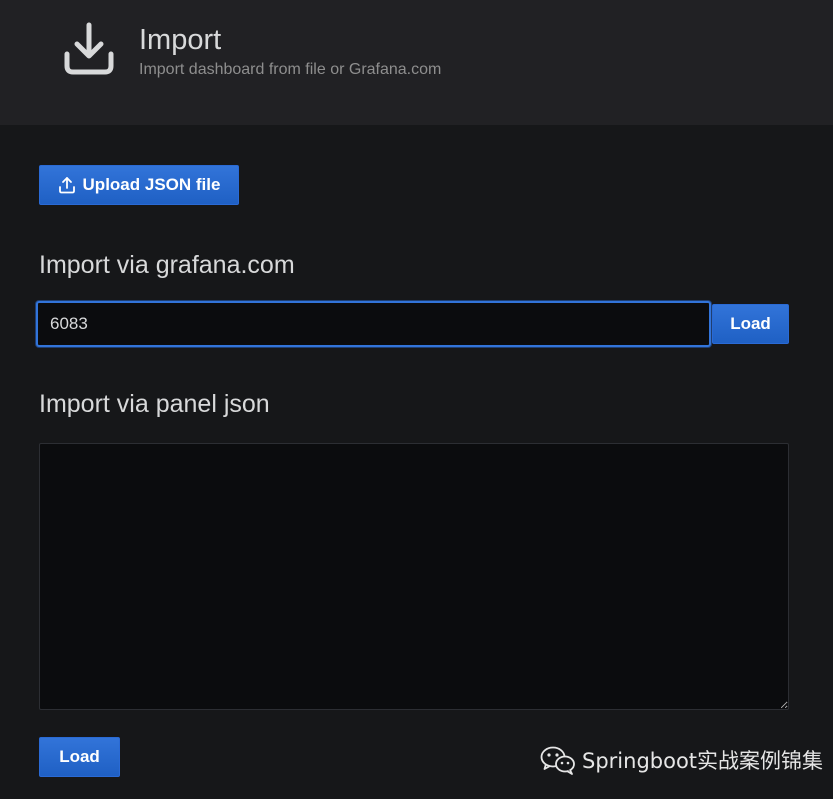  I want to click on download-icon, so click(89, 48).